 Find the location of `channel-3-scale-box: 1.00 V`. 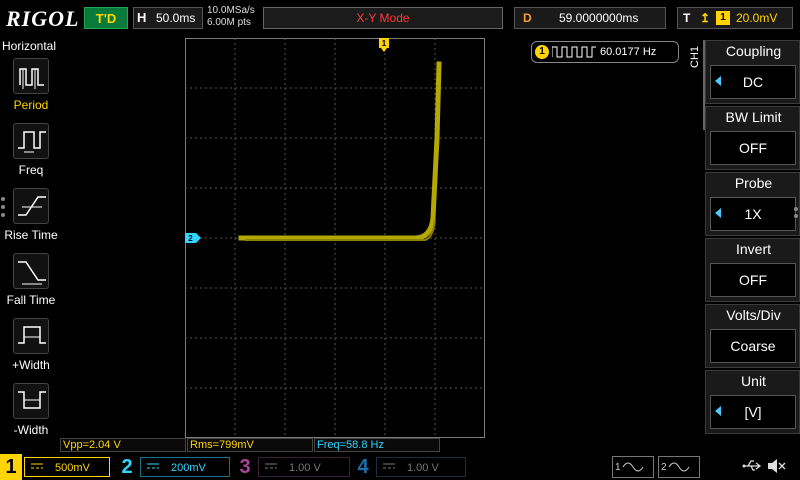

channel-3-scale-box: 1.00 V is located at coordinates (304, 467).